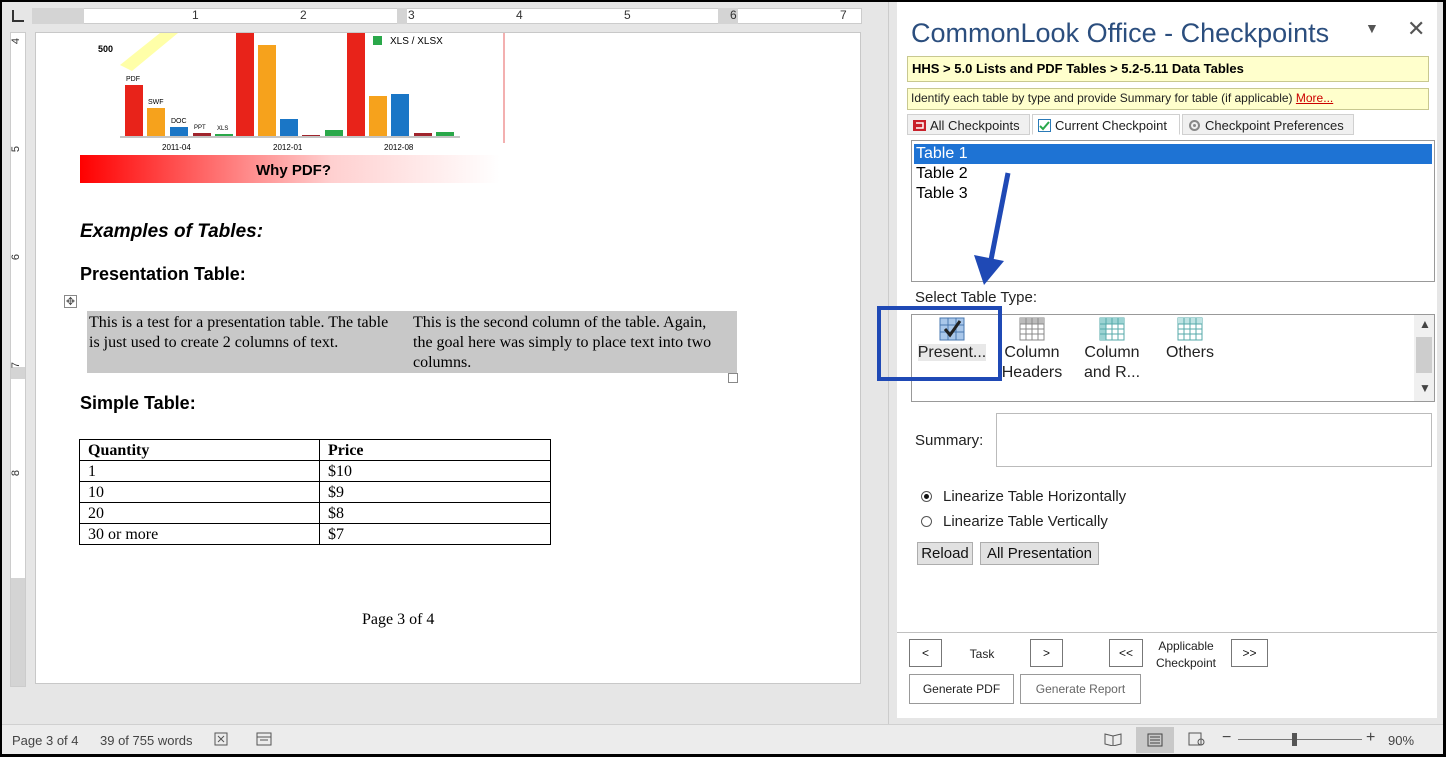 The image size is (1446, 757). What do you see at coordinates (1294, 739) in the screenshot?
I see `zoom-slider-thumb` at bounding box center [1294, 739].